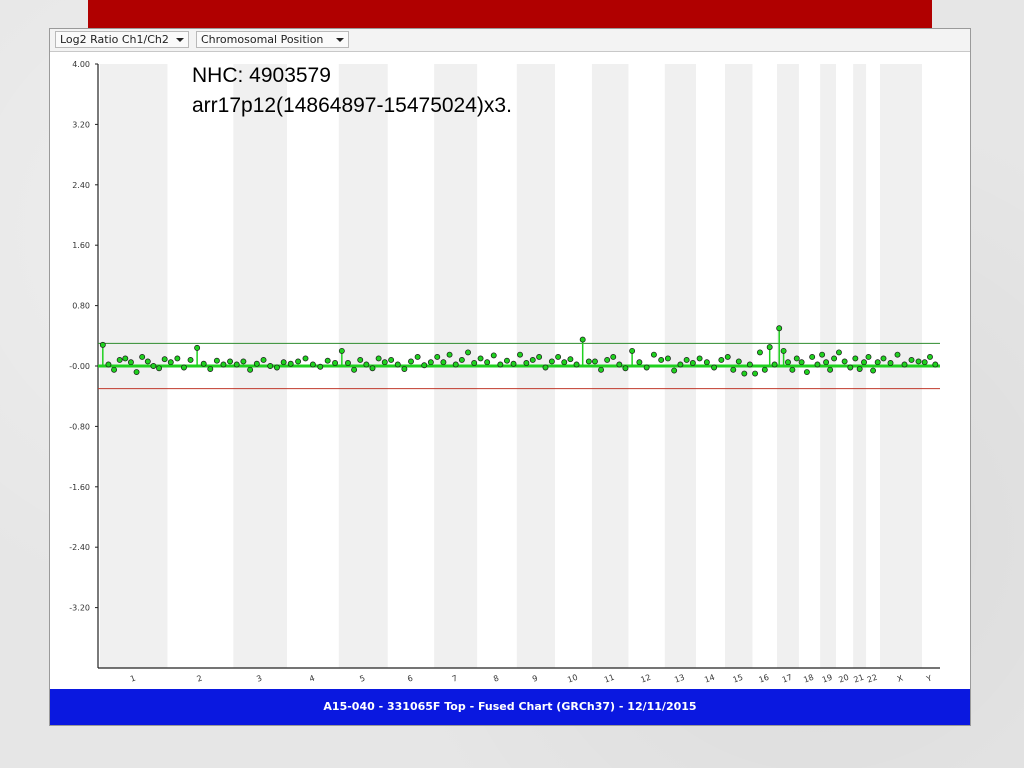 This screenshot has height=768, width=1024. I want to click on x-tick-label: 4, so click(312, 679).